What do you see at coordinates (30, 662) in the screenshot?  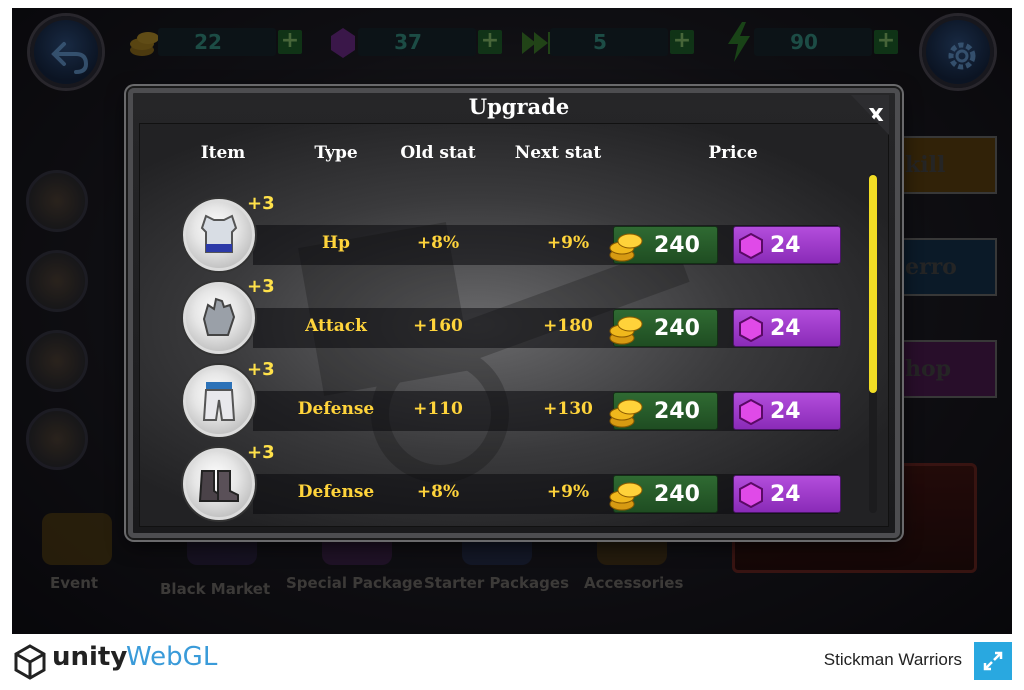 I see `unity-logo-icon` at bounding box center [30, 662].